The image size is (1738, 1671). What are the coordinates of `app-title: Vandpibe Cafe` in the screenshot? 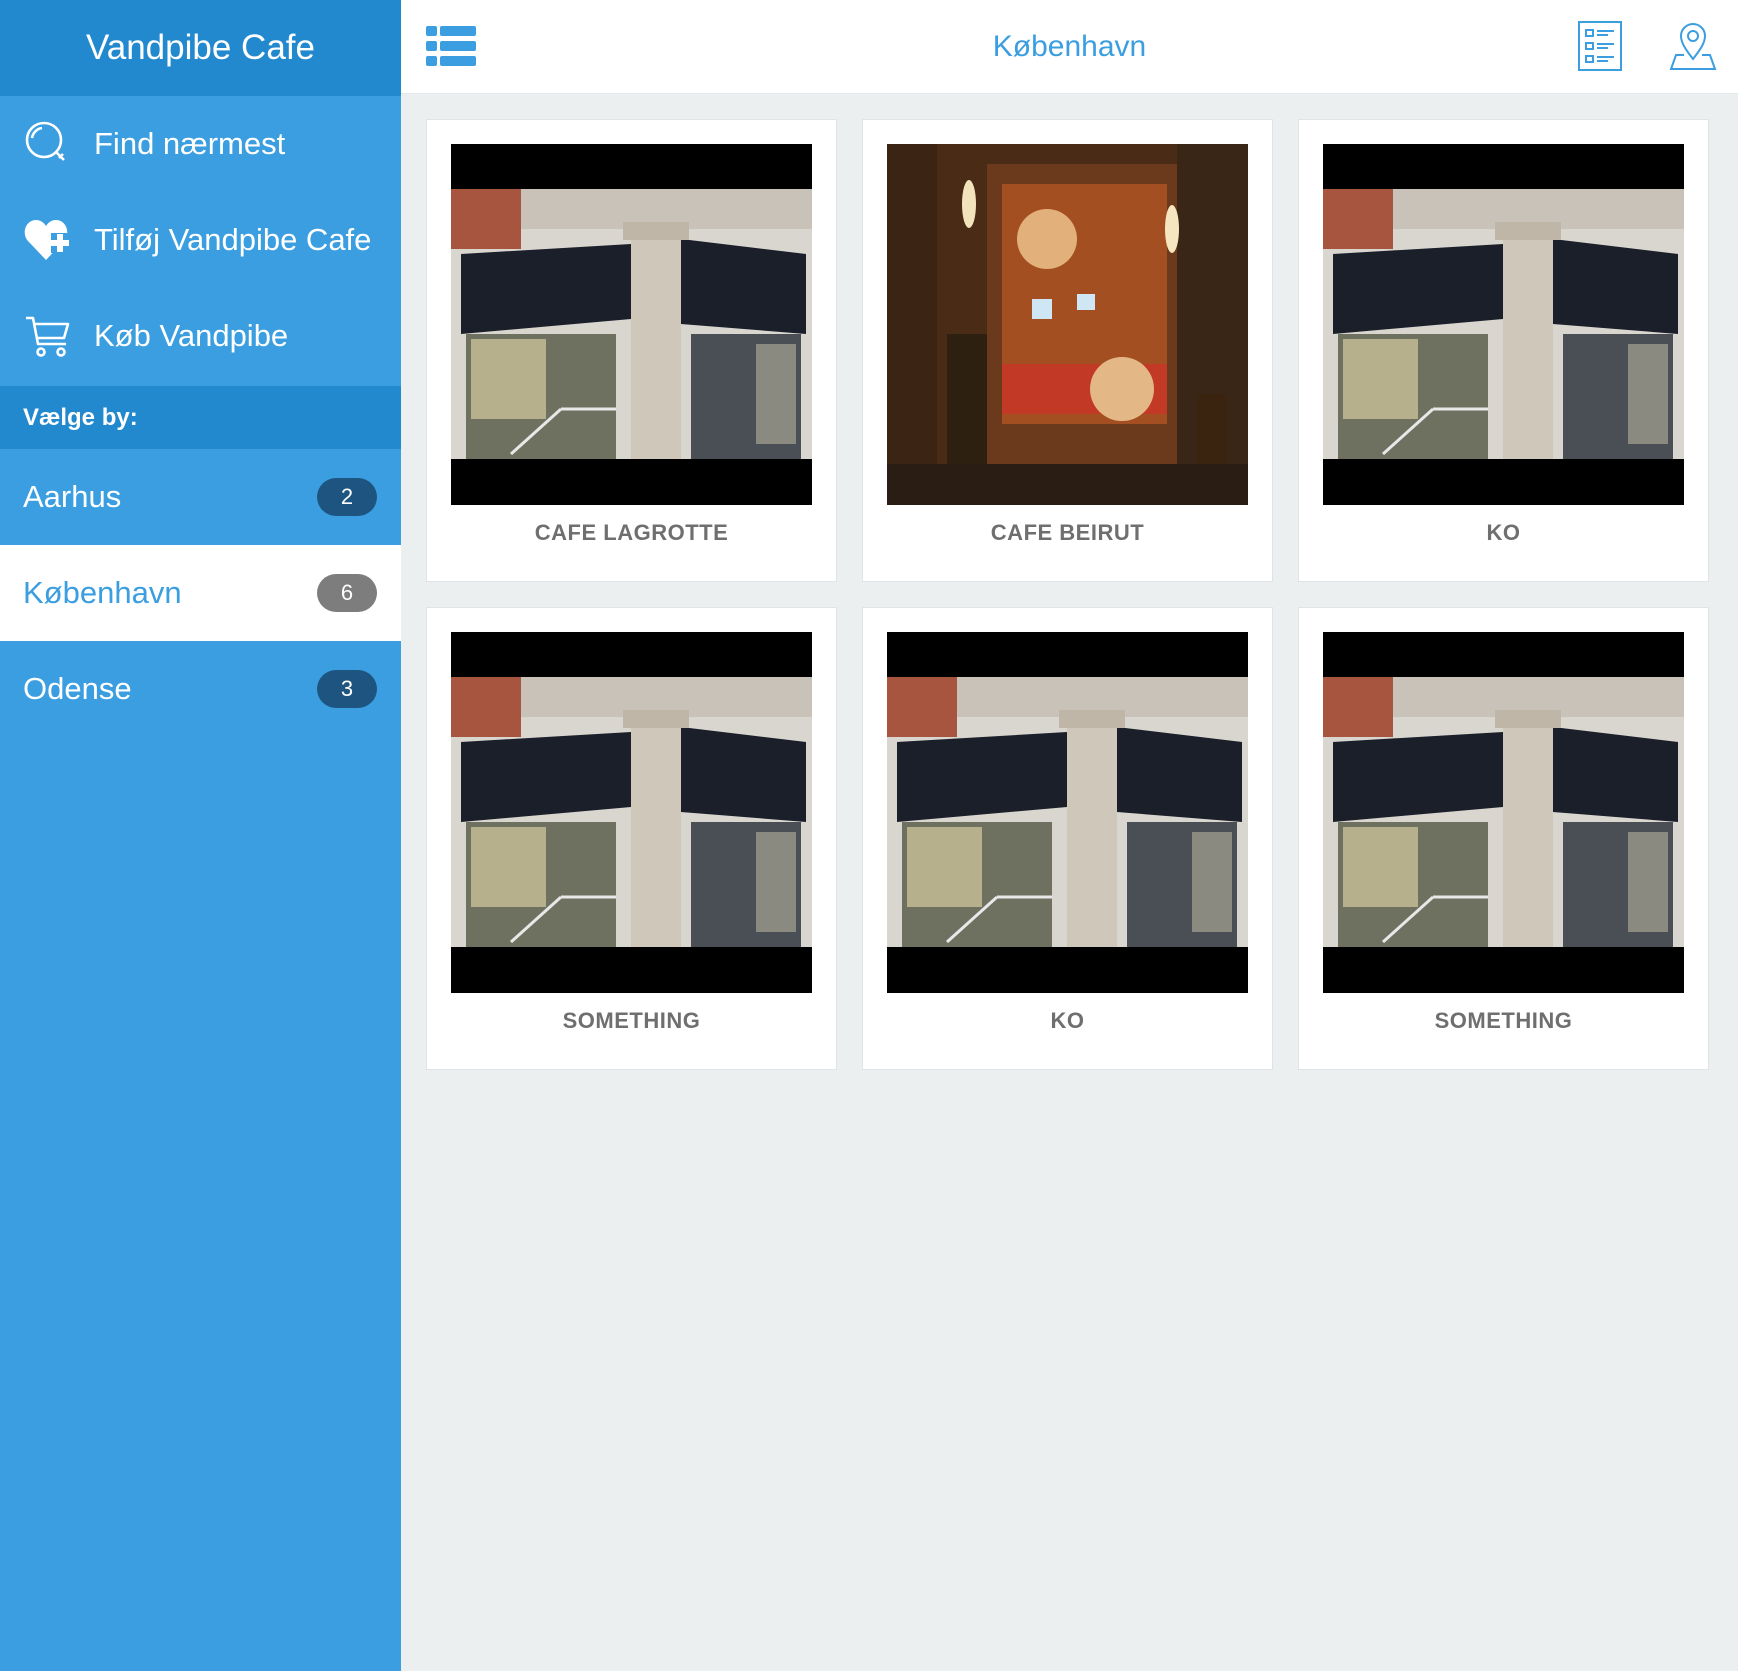 It's located at (200, 48).